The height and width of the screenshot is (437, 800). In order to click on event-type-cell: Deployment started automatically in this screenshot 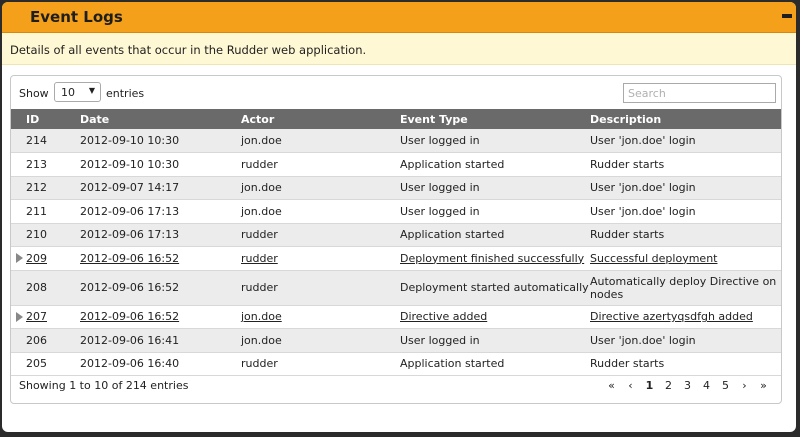, I will do `click(495, 287)`.